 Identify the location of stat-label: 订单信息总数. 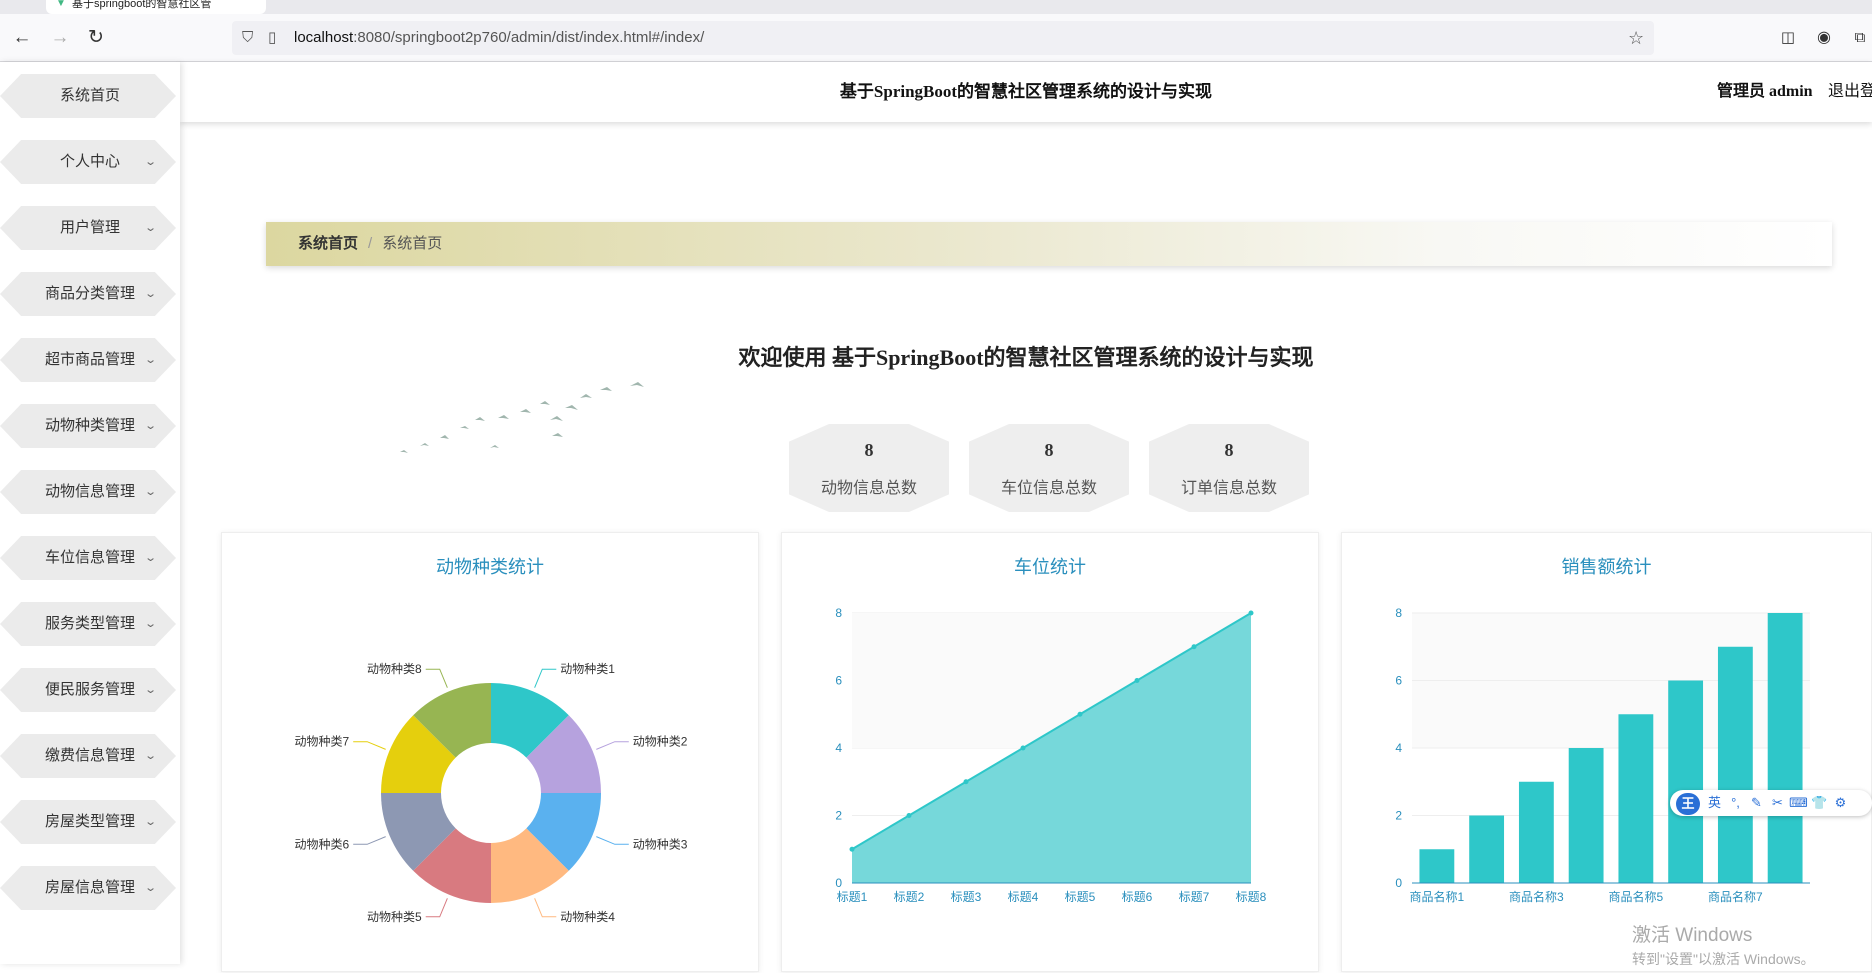
(1228, 488).